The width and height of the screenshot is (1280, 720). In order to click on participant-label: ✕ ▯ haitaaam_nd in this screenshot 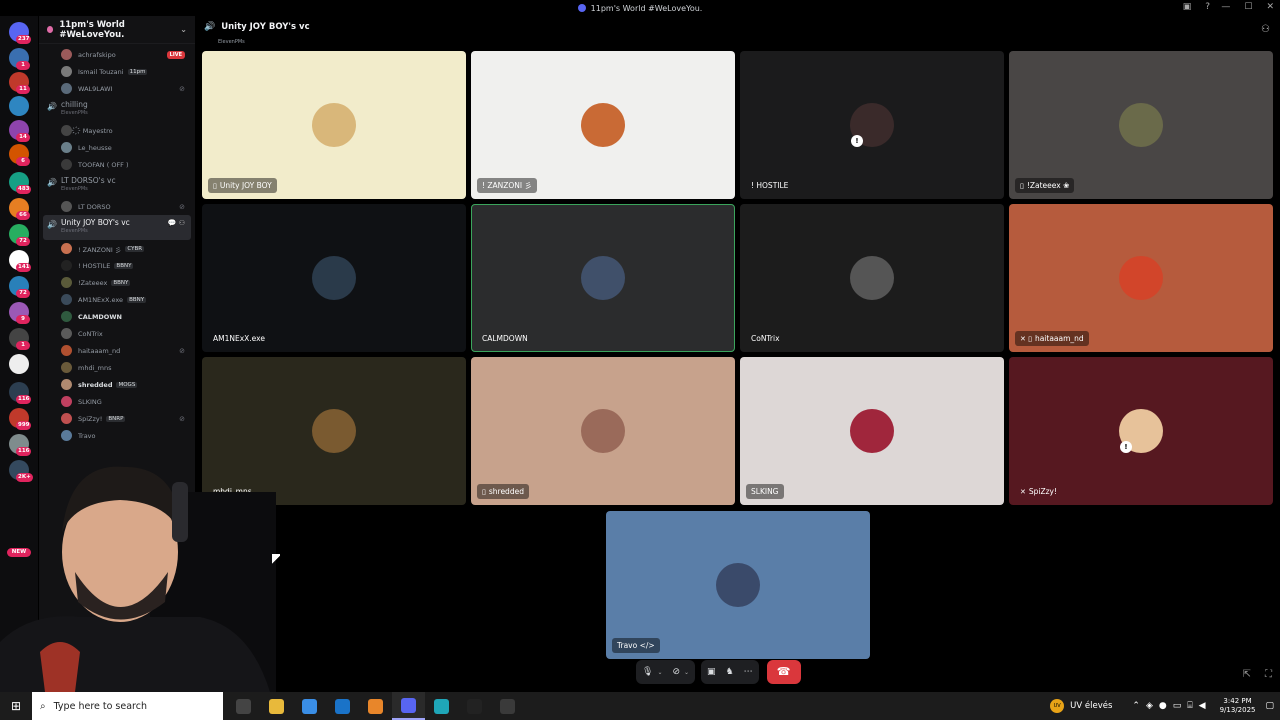, I will do `click(1052, 338)`.